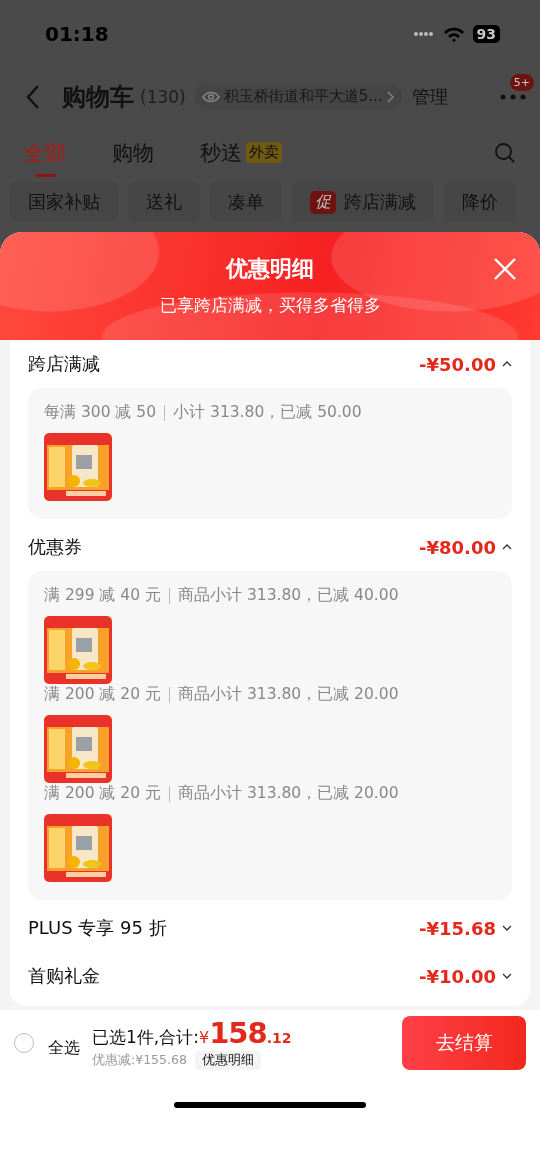 The image size is (540, 1168). What do you see at coordinates (100, 412) in the screenshot?
I see `discount-rule: 每满 300 减 50` at bounding box center [100, 412].